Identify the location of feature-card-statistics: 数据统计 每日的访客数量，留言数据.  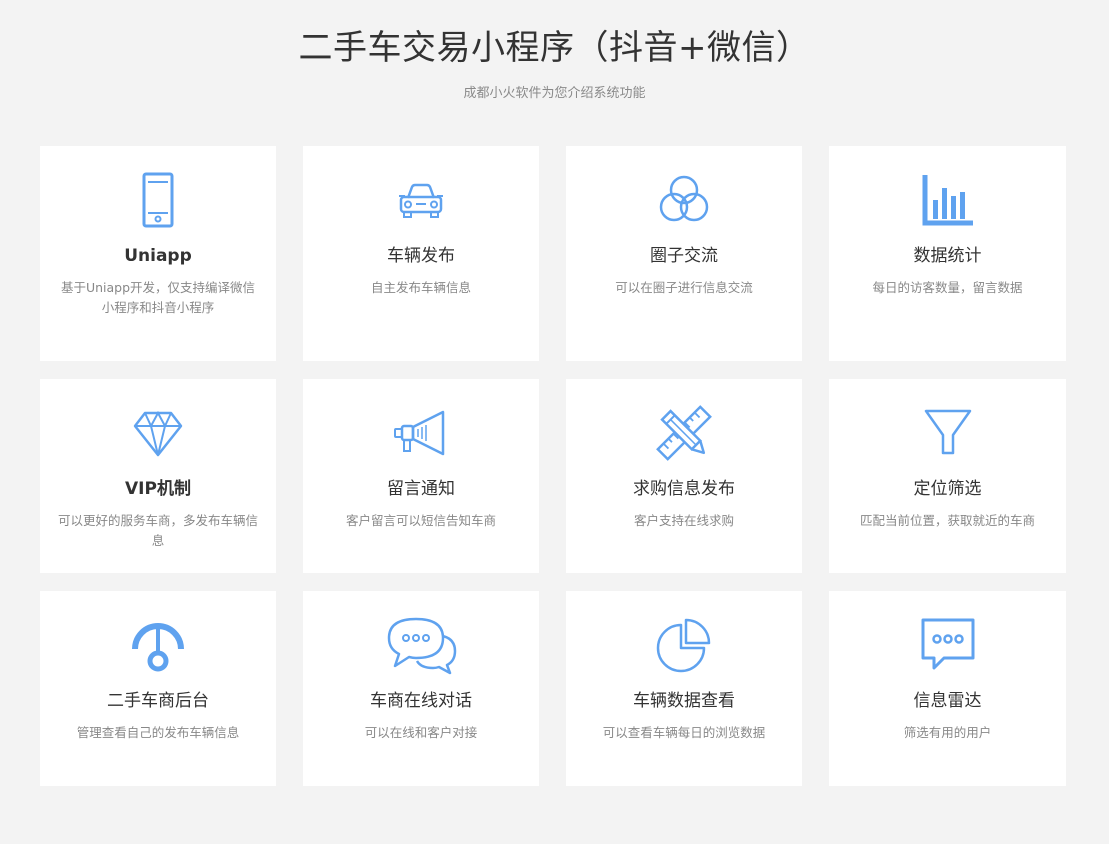
(947, 253).